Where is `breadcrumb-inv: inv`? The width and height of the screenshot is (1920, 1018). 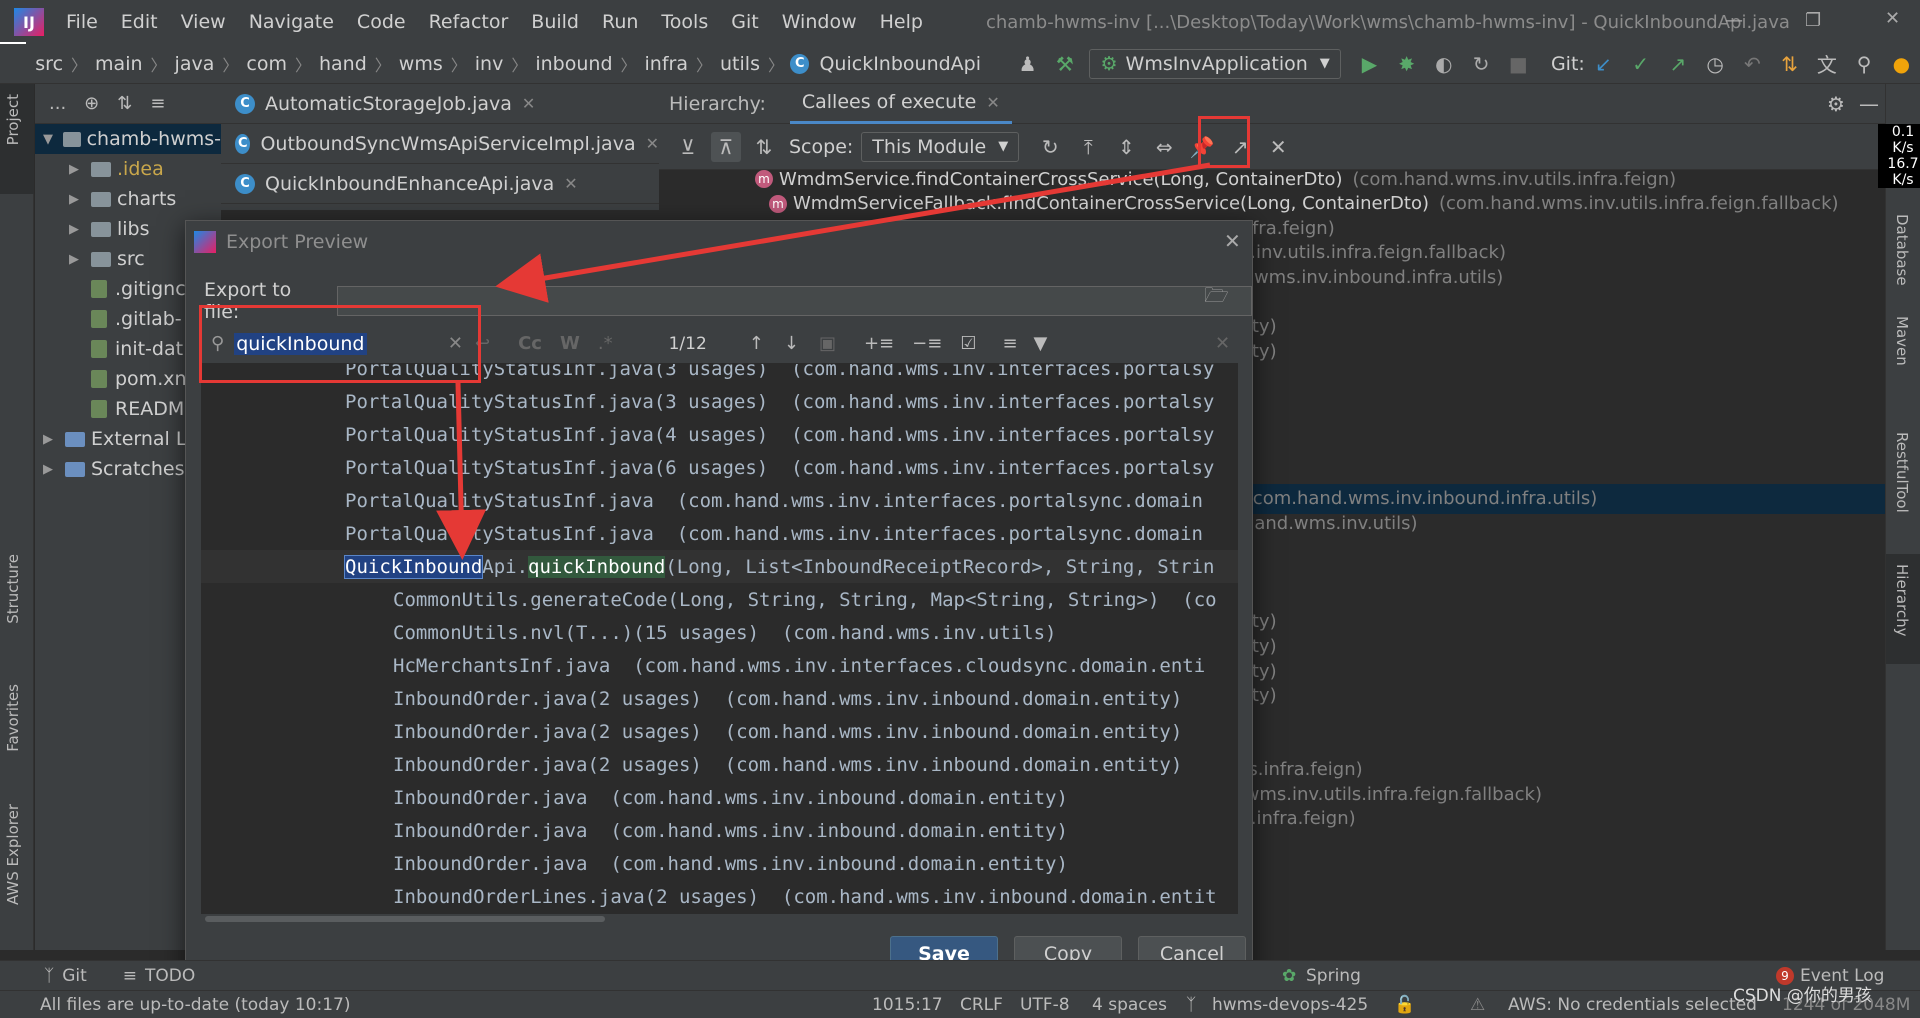
breadcrumb-inv: inv is located at coordinates (489, 64).